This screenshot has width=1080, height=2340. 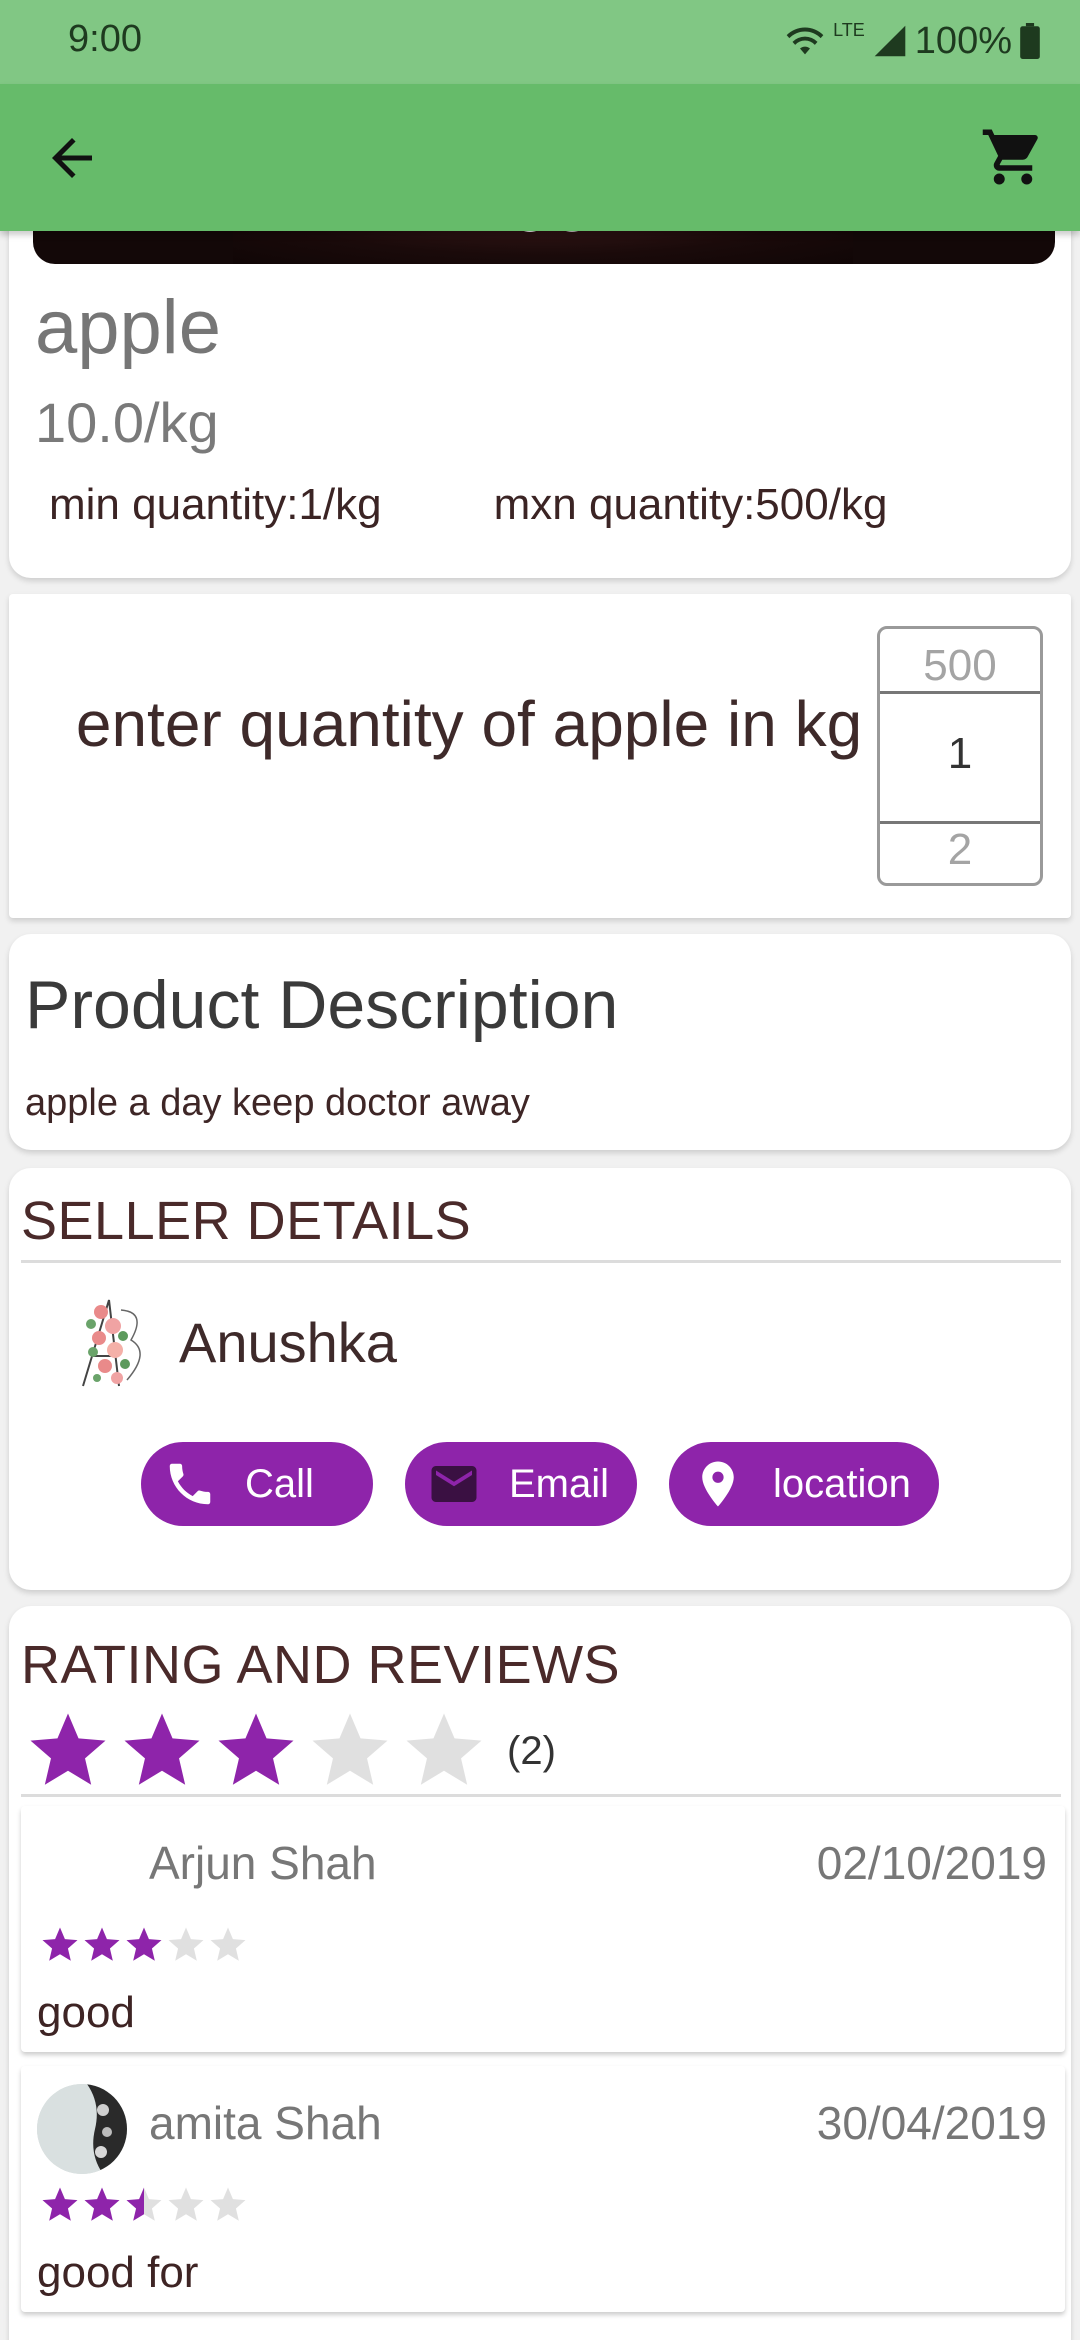 I want to click on seller-avatar, so click(x=111, y=1342).